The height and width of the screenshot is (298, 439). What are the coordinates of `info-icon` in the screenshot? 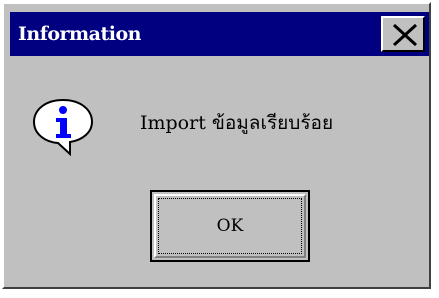 It's located at (63, 127).